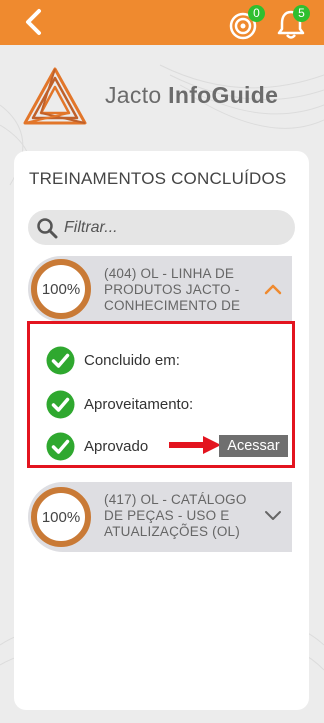 The height and width of the screenshot is (723, 324). I want to click on jacto-logo, so click(55, 96).